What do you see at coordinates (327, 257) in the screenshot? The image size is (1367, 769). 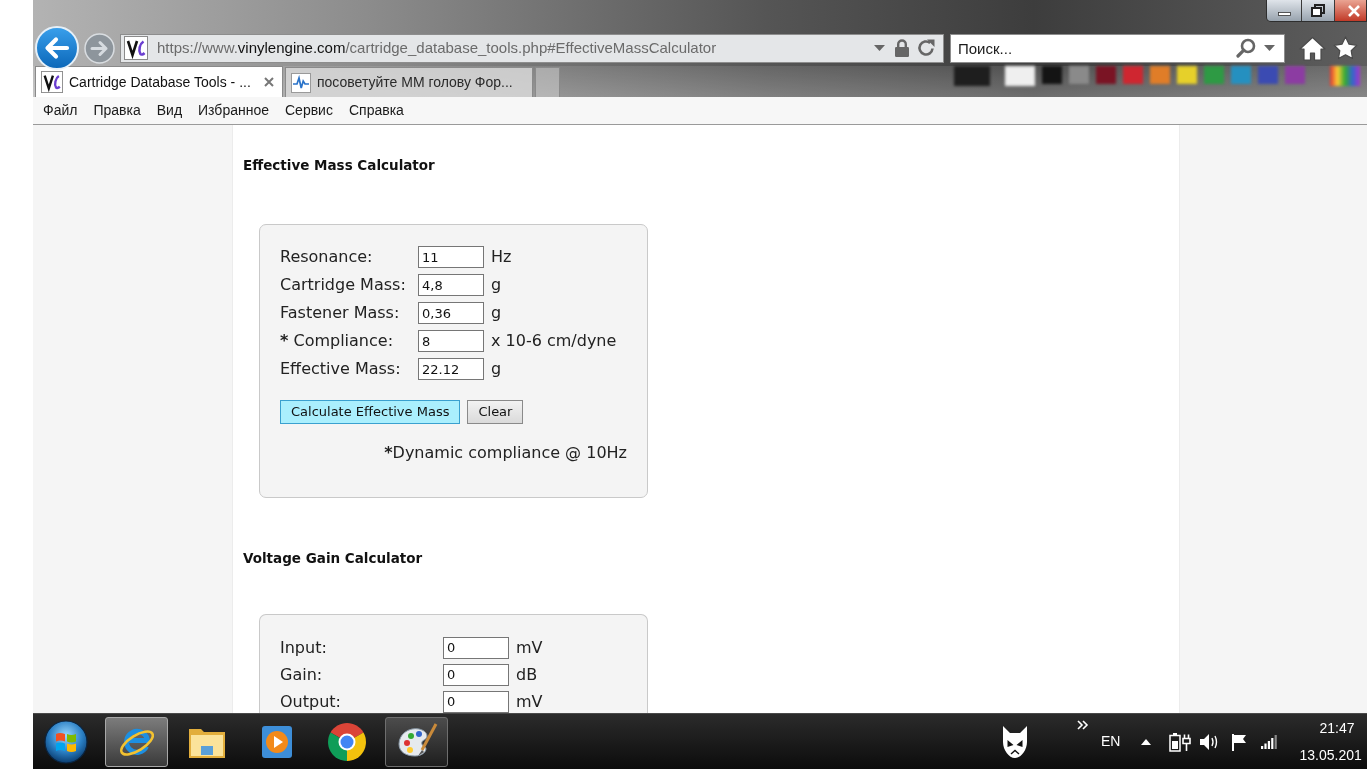 I see `field-label: Resonance:` at bounding box center [327, 257].